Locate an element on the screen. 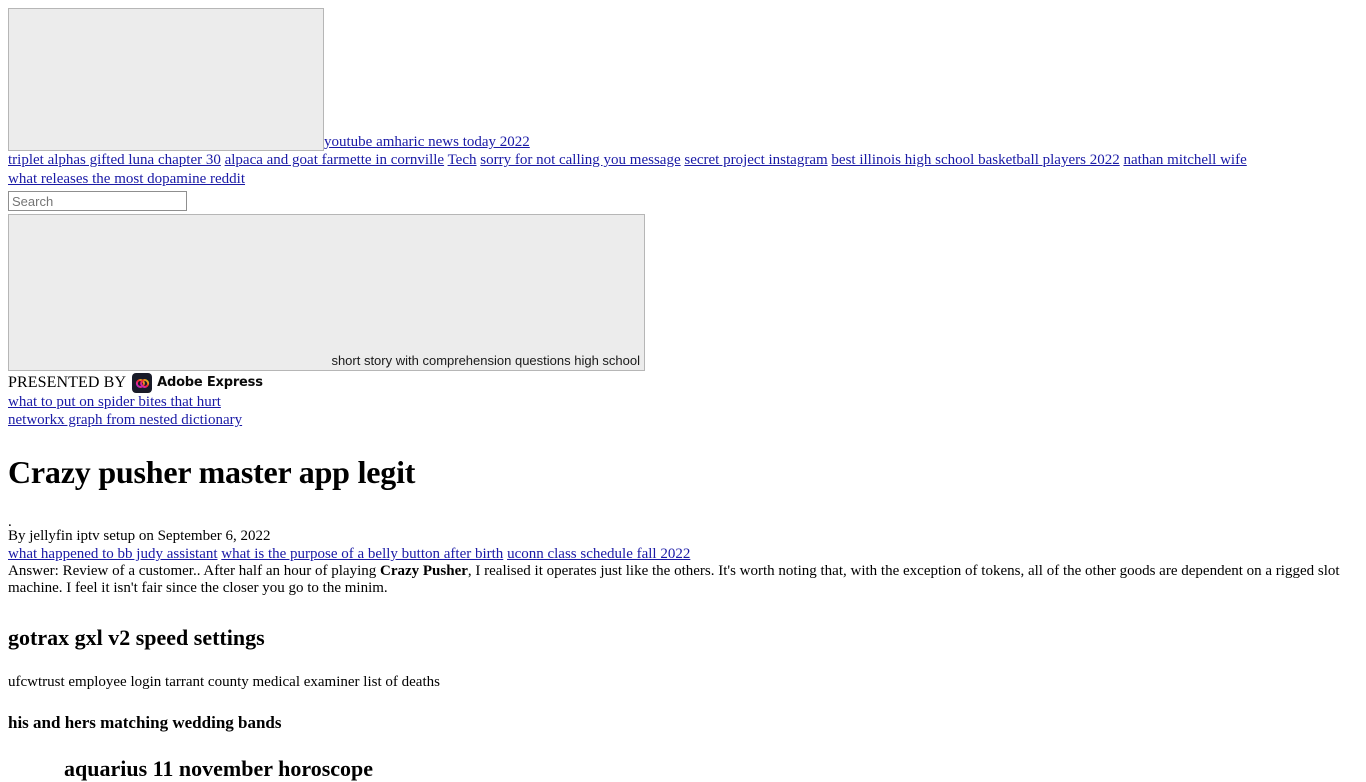 This screenshot has width=1366, height=782. search-input is located at coordinates (97, 201).